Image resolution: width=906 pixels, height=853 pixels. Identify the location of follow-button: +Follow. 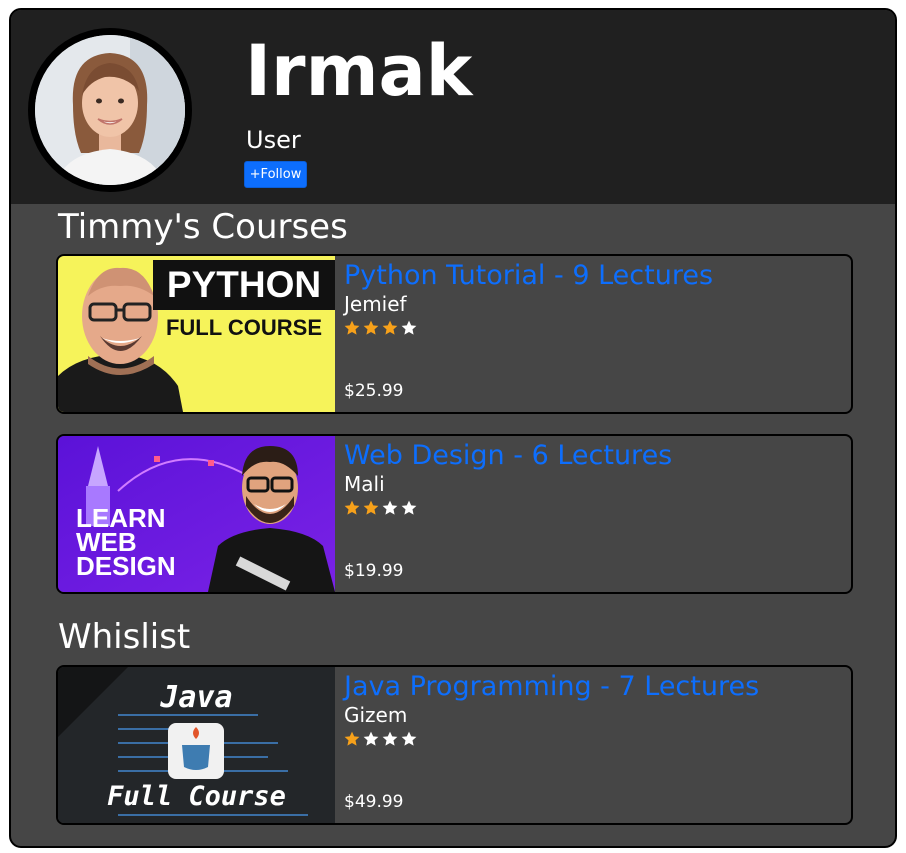
(275, 174).